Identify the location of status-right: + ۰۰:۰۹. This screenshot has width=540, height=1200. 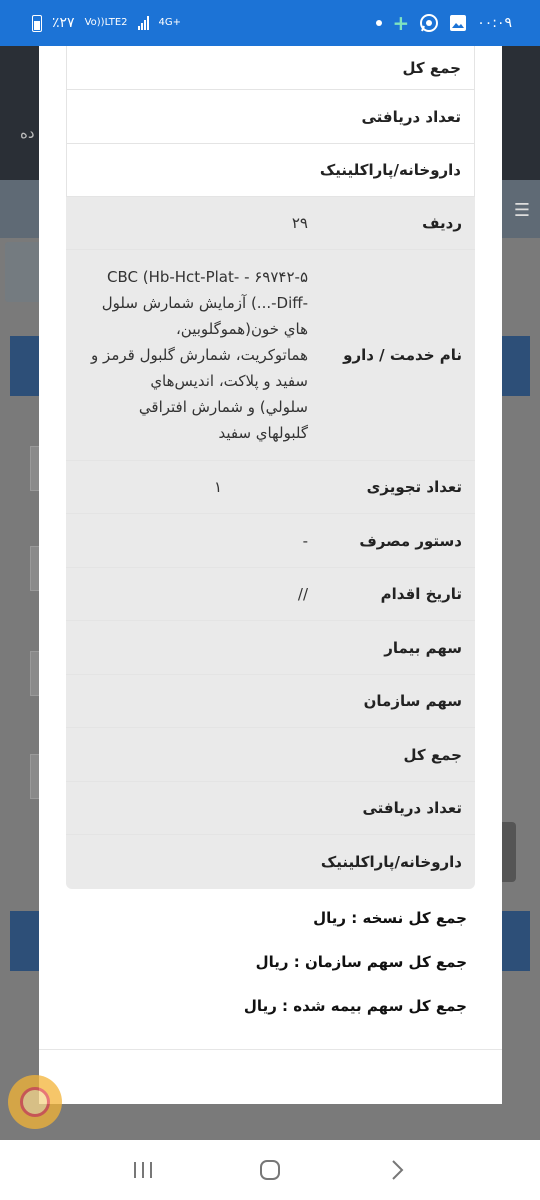
(444, 23).